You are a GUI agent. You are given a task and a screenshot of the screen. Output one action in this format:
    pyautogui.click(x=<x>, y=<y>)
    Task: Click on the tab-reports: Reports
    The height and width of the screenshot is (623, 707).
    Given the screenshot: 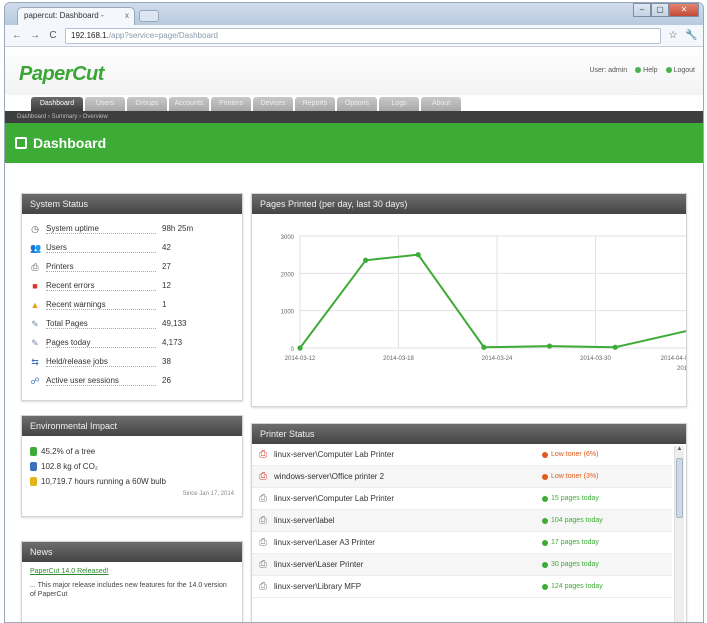 What is the action you would take?
    pyautogui.click(x=315, y=104)
    